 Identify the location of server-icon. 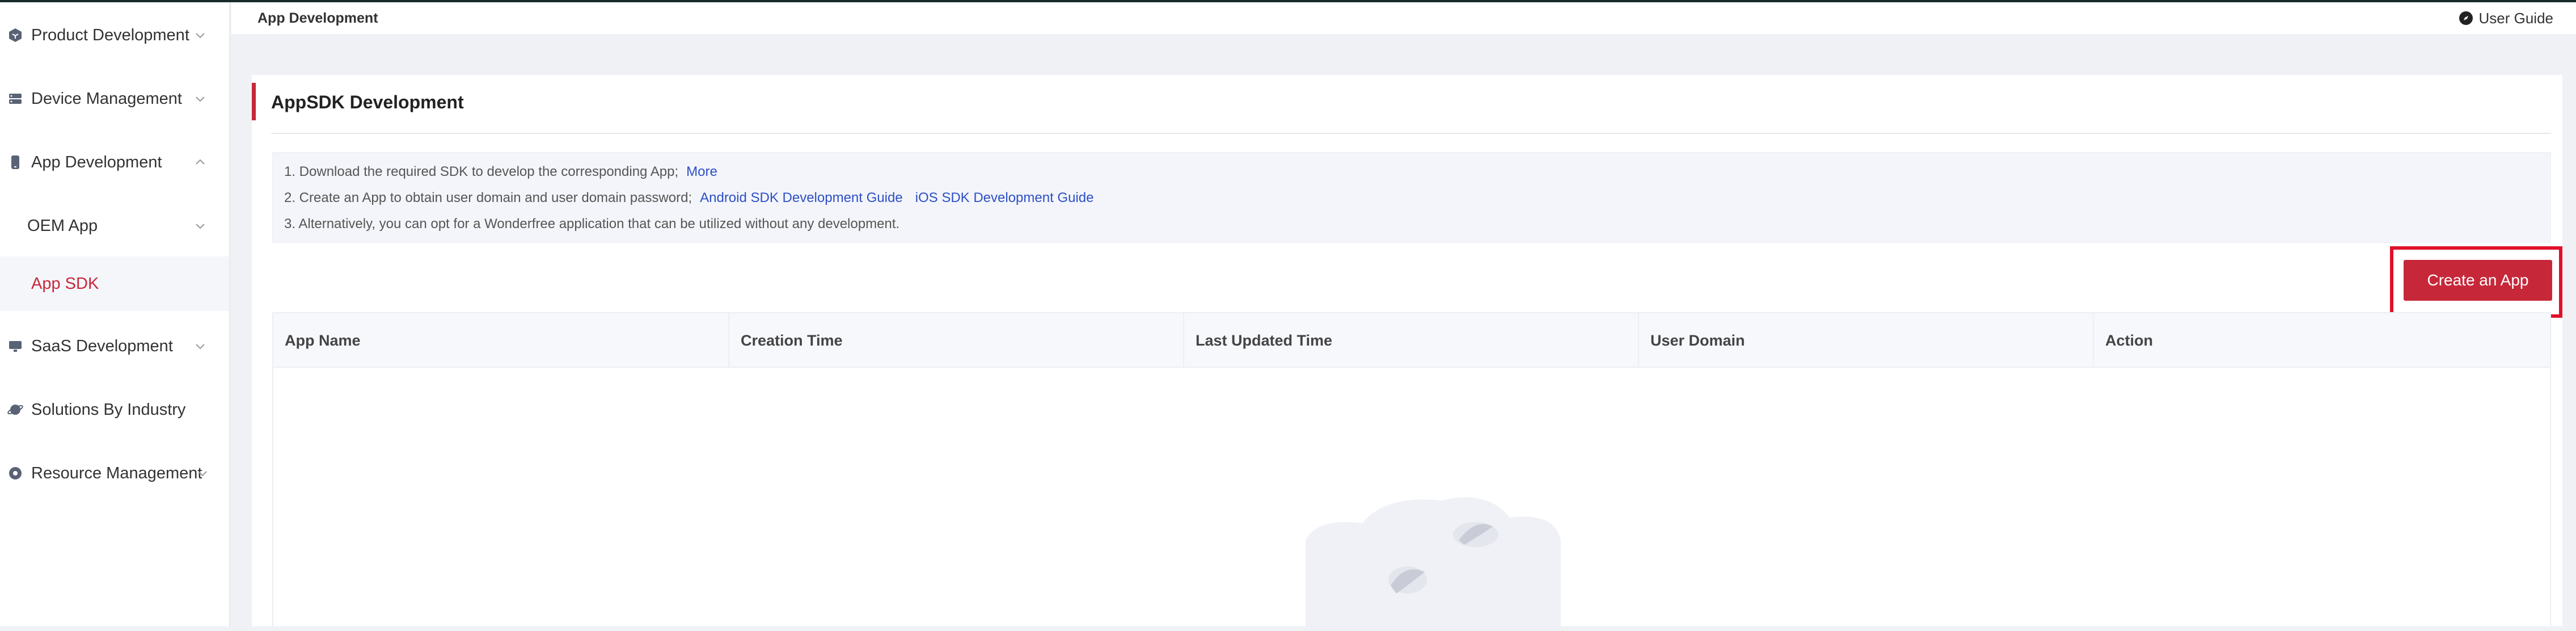
(15, 99).